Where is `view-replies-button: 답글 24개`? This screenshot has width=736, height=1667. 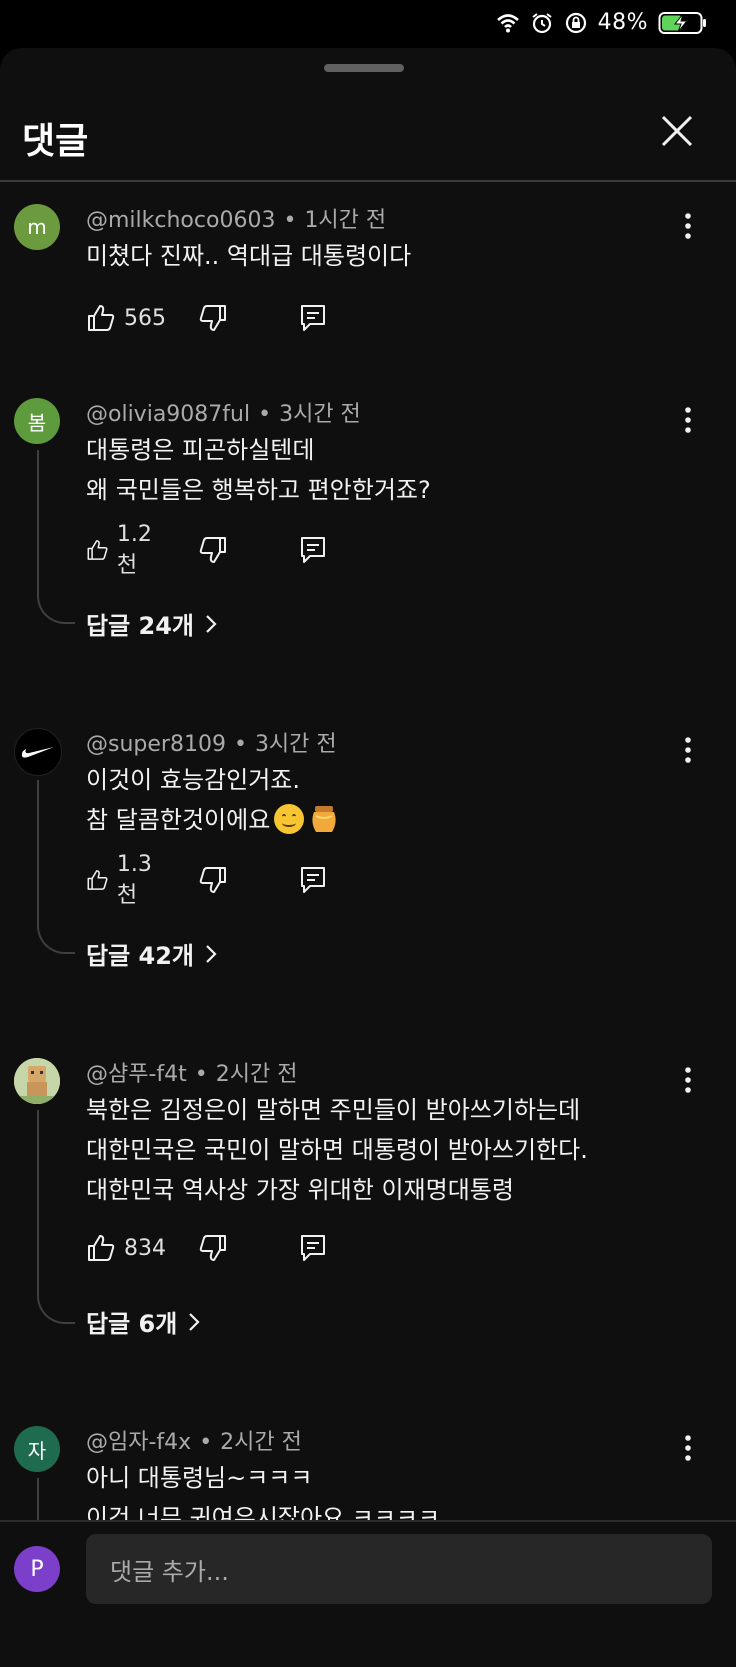
view-replies-button: 답글 24개 is located at coordinates (152, 623).